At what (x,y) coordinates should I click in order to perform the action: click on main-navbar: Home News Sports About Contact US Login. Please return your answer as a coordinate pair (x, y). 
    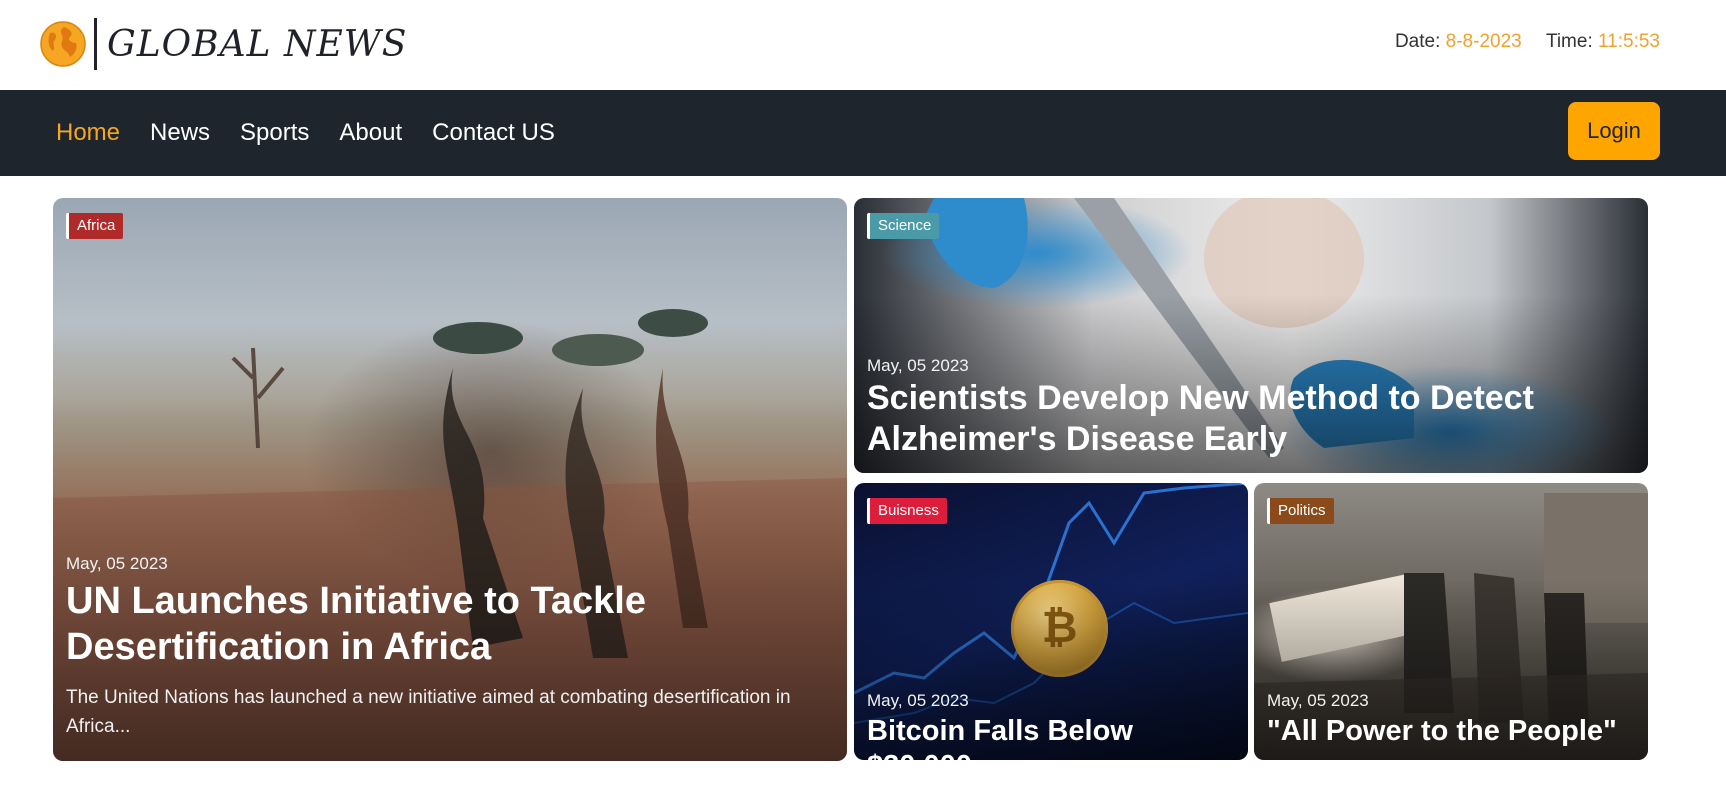
    Looking at the image, I should click on (863, 133).